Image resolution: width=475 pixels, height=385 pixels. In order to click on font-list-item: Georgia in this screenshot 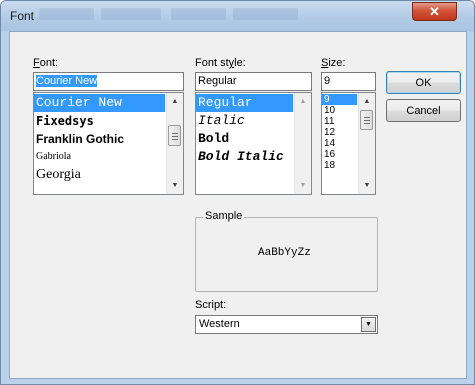, I will do `click(99, 175)`.